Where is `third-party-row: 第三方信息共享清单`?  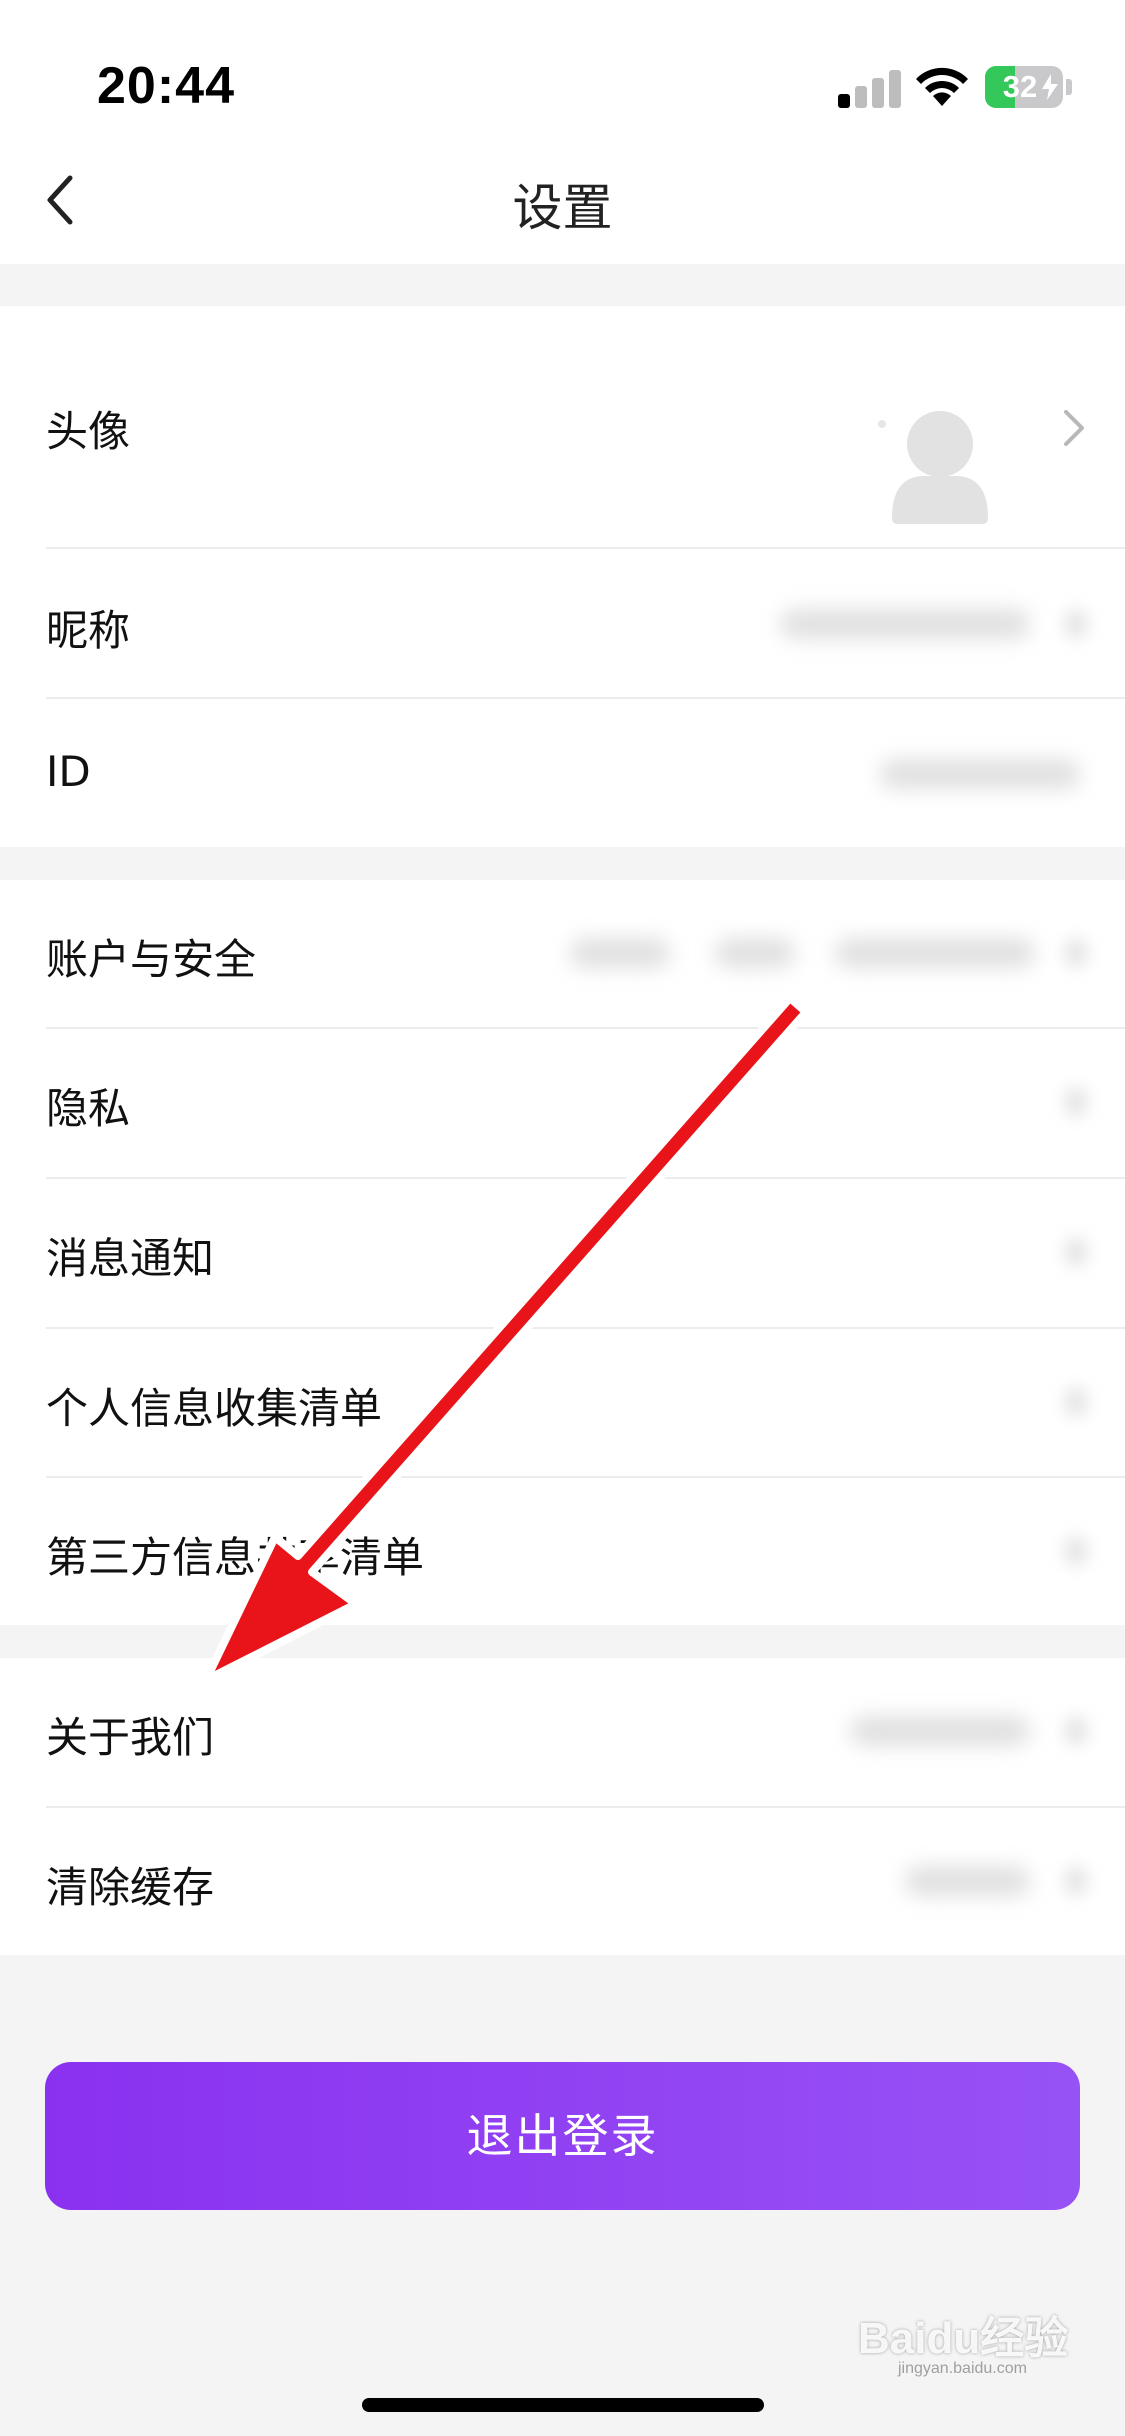 third-party-row: 第三方信息共享清单 is located at coordinates (562, 1551).